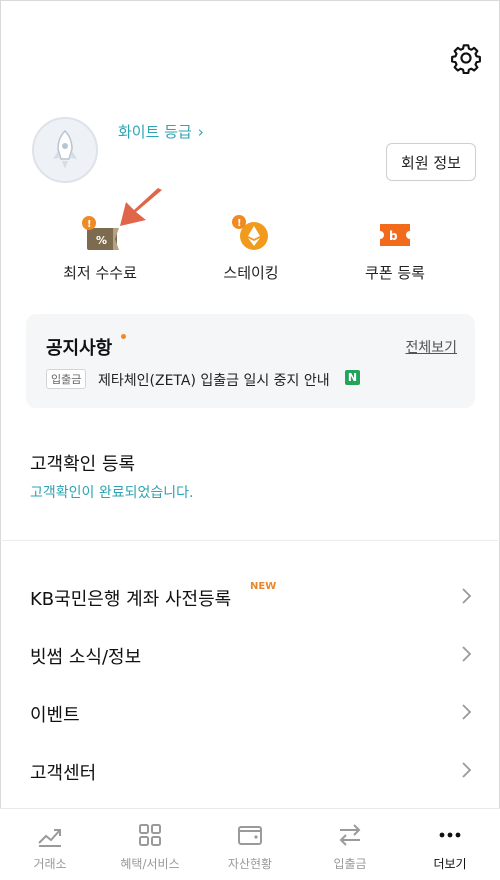 This screenshot has width=500, height=880. I want to click on settings-button, so click(466, 58).